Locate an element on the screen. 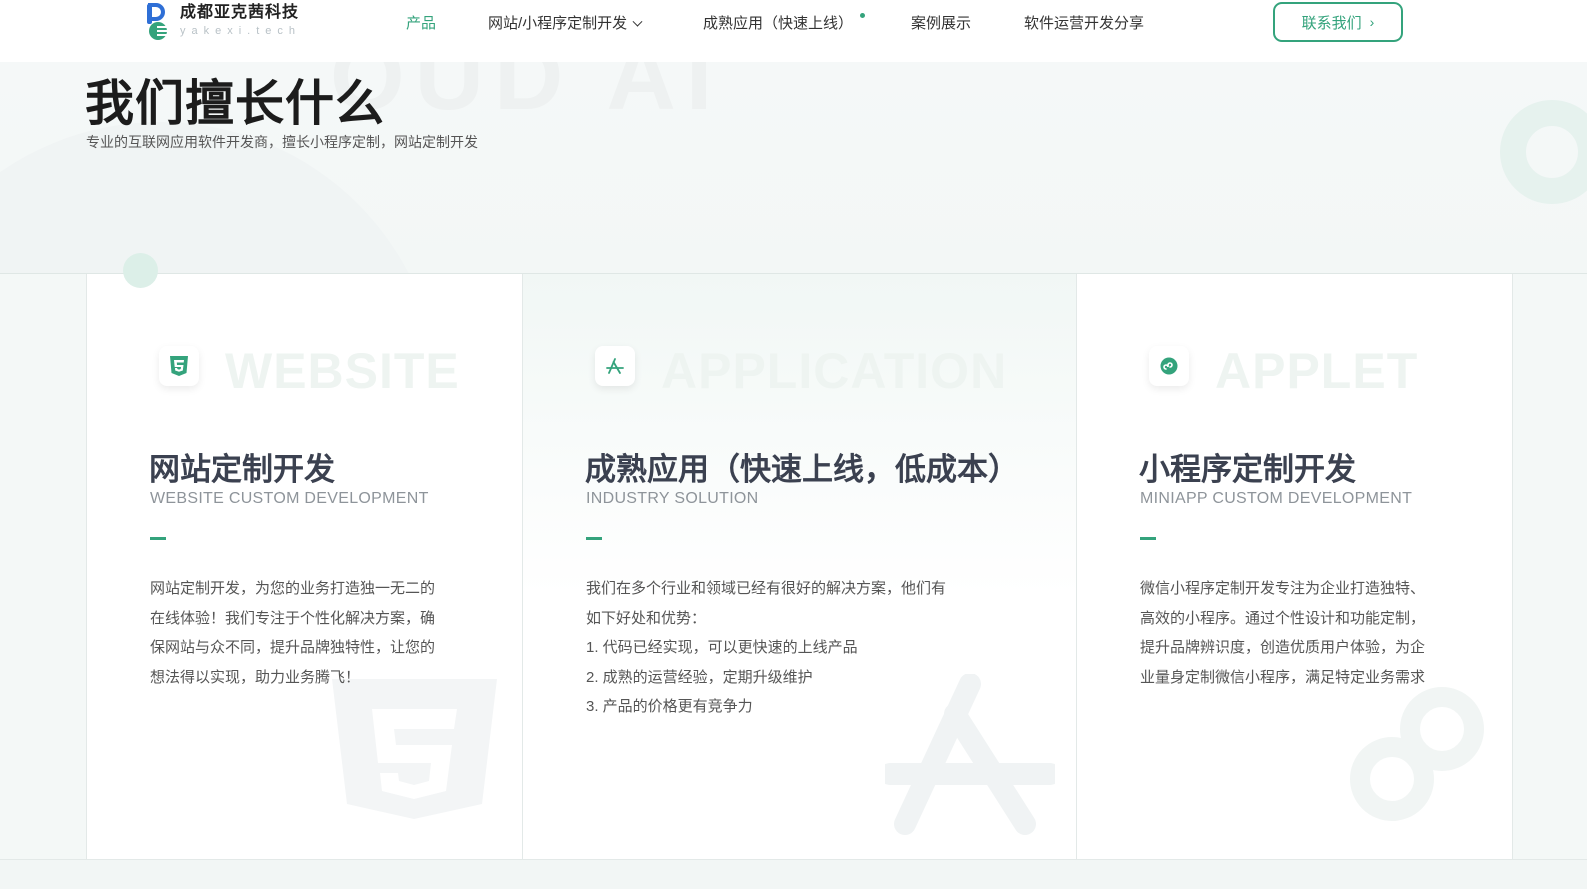  contact-us-button: 联系我们 › is located at coordinates (1338, 22).